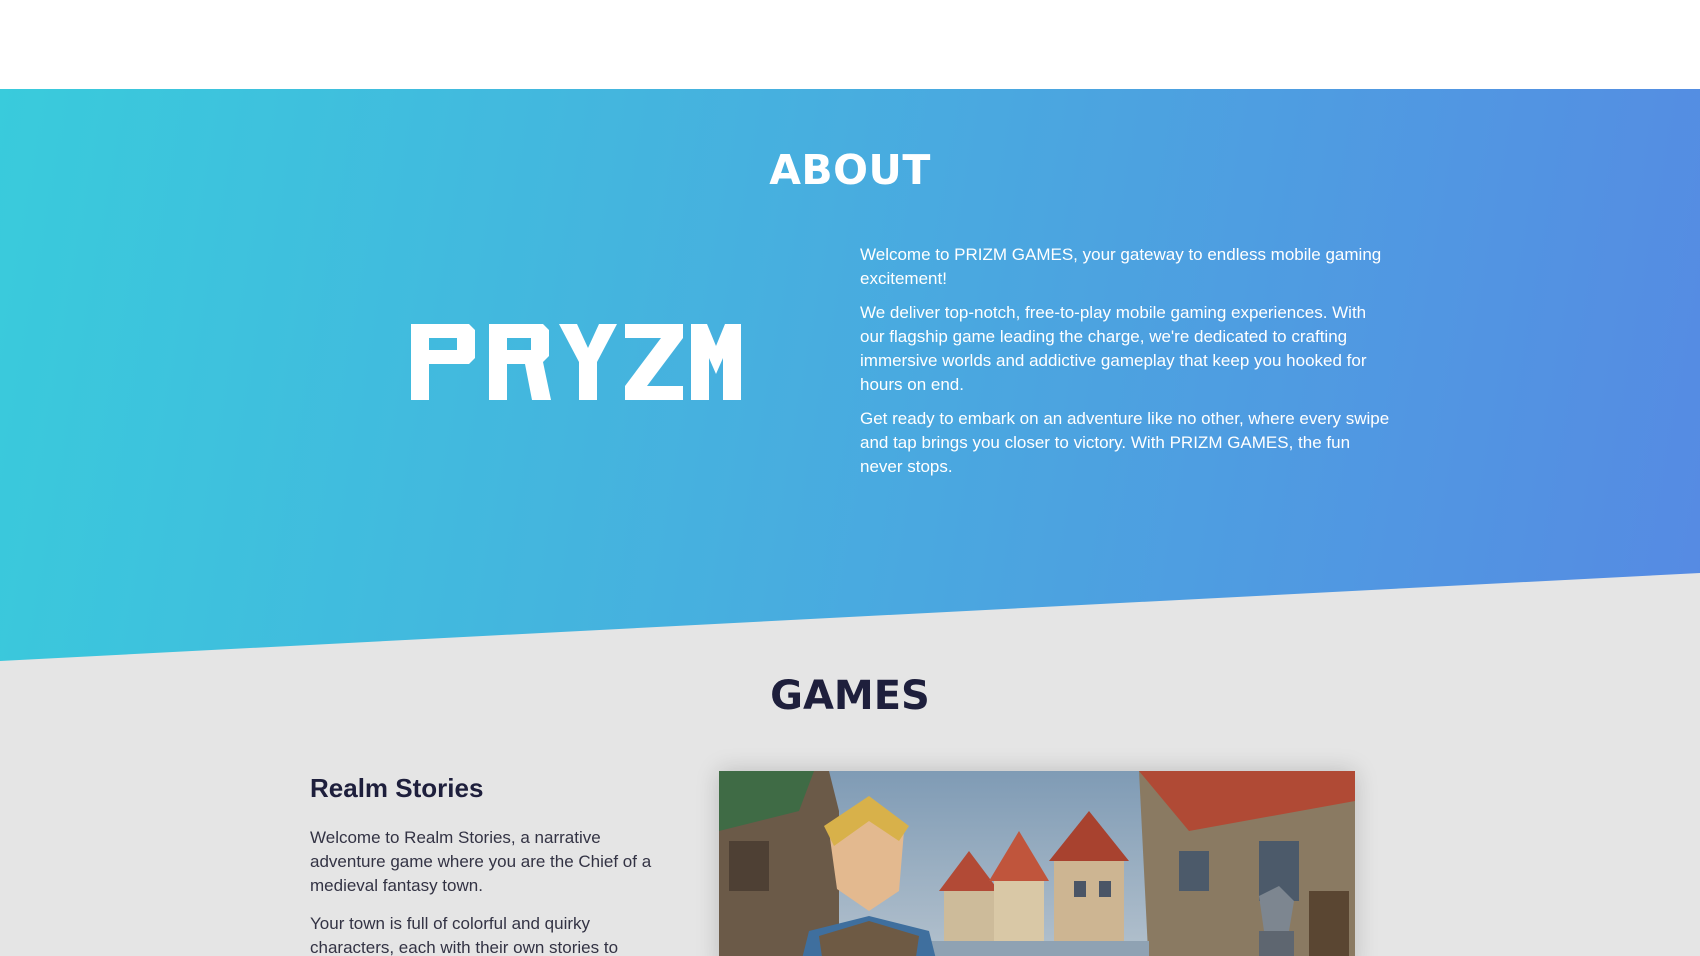 The height and width of the screenshot is (956, 1700). Describe the element at coordinates (850, 44) in the screenshot. I see `top-bar` at that location.